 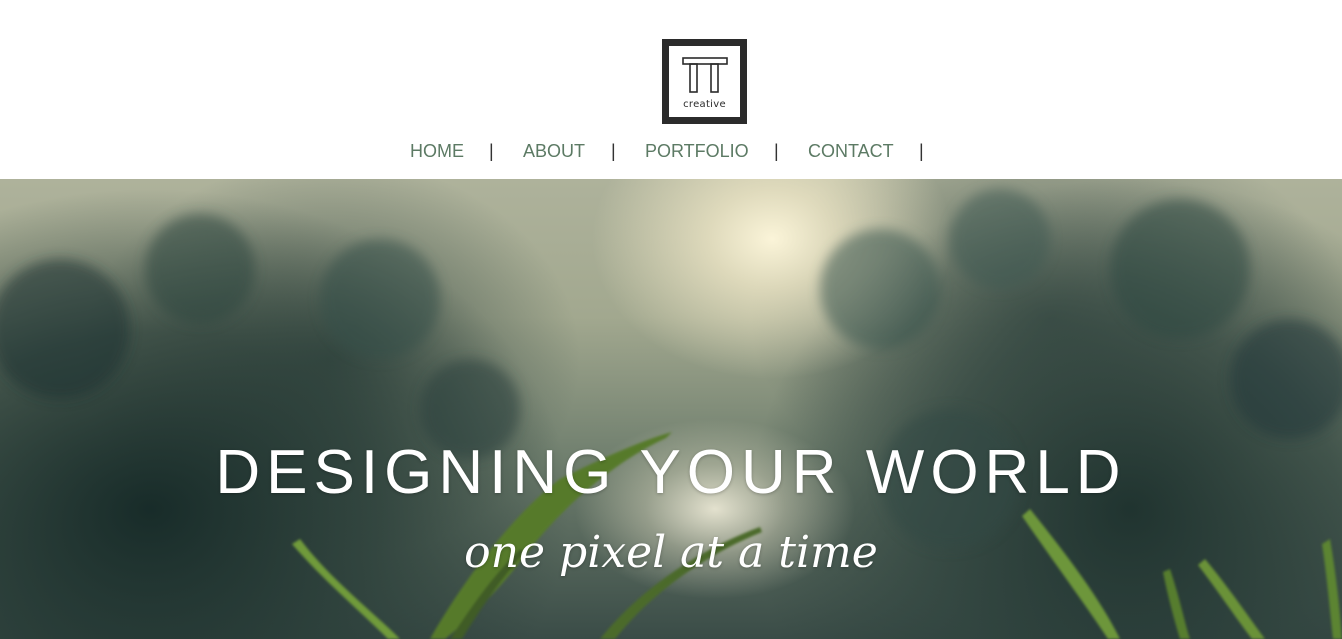 I want to click on nav-portfolio: PORTFOLIO, so click(x=697, y=151).